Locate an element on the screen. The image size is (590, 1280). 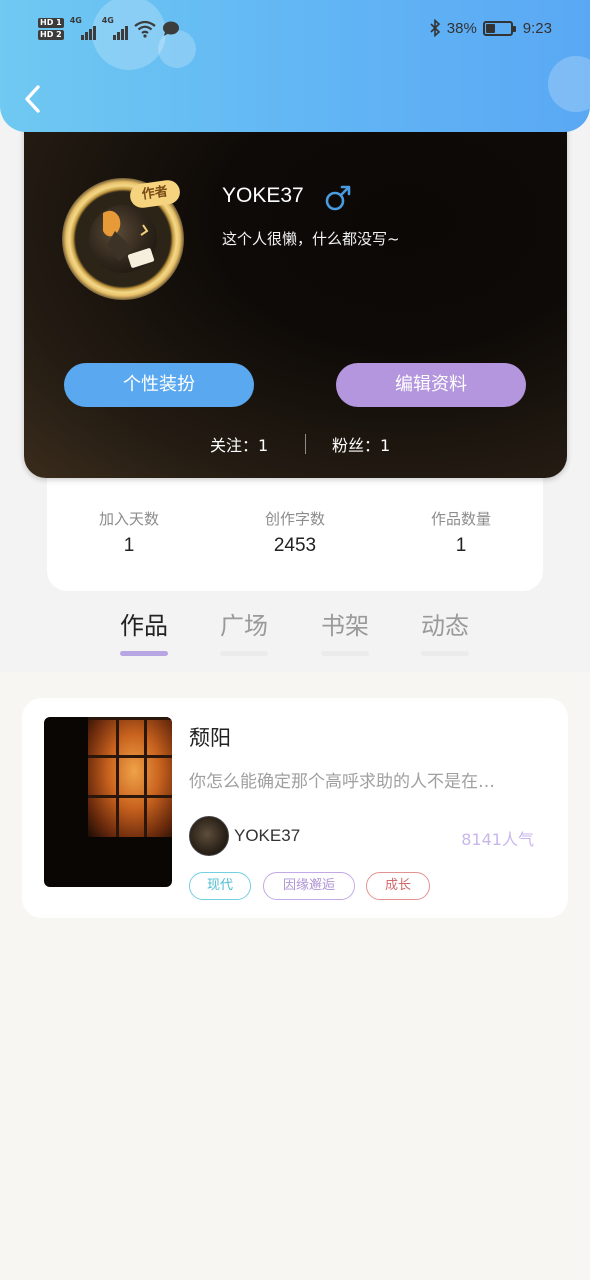
sim1-label: HD 1 is located at coordinates (51, 23).